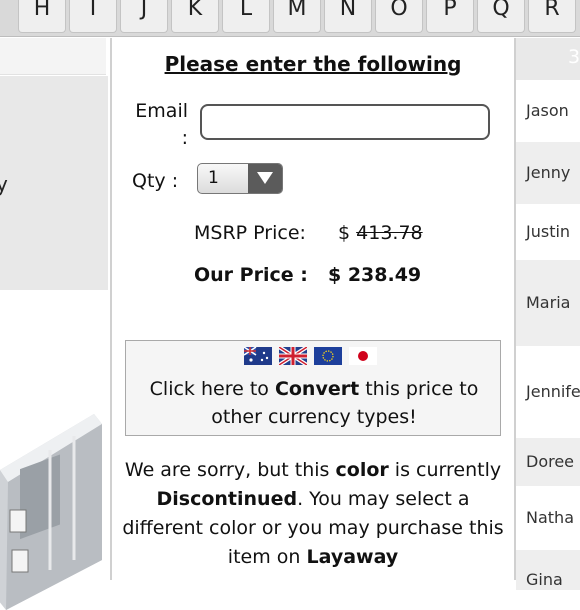 The image size is (580, 610). I want to click on right-header-cell: 3, so click(548, 59).